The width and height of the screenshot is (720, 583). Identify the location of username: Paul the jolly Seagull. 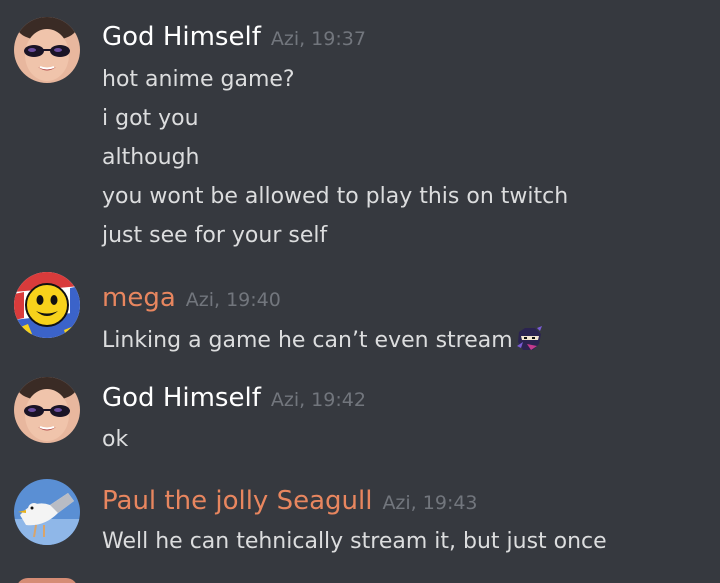
(237, 501).